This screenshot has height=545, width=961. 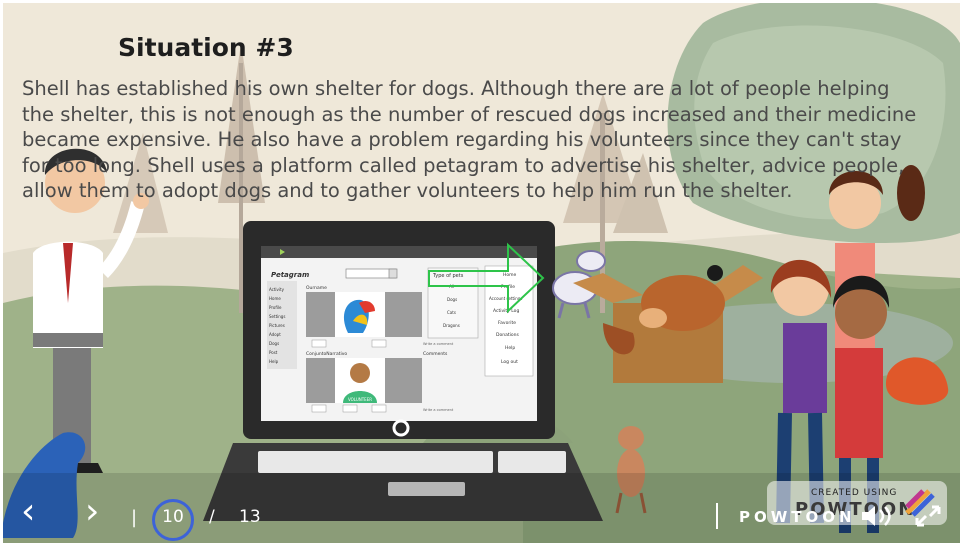 What do you see at coordinates (277, 325) in the screenshot?
I see `side-item: Pictures` at bounding box center [277, 325].